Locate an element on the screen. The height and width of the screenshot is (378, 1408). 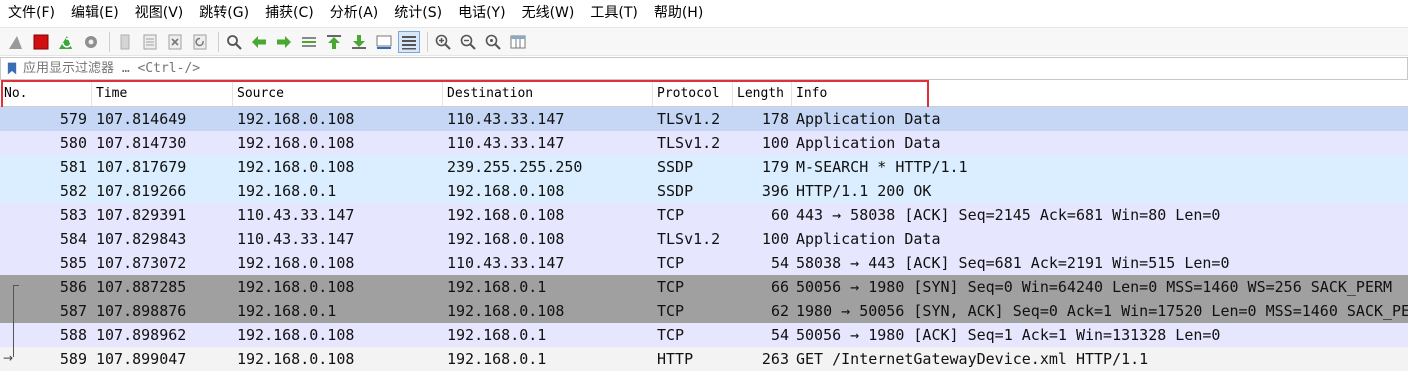
menu-analyze: 分析(A) is located at coordinates (354, 13).